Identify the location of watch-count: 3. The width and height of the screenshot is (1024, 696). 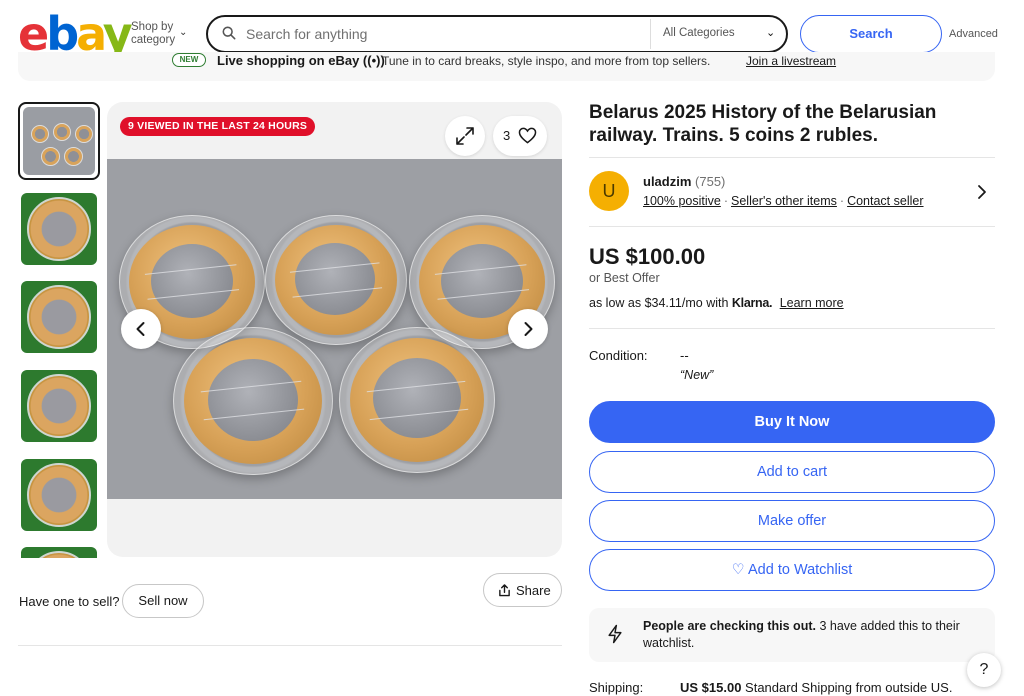
(507, 135).